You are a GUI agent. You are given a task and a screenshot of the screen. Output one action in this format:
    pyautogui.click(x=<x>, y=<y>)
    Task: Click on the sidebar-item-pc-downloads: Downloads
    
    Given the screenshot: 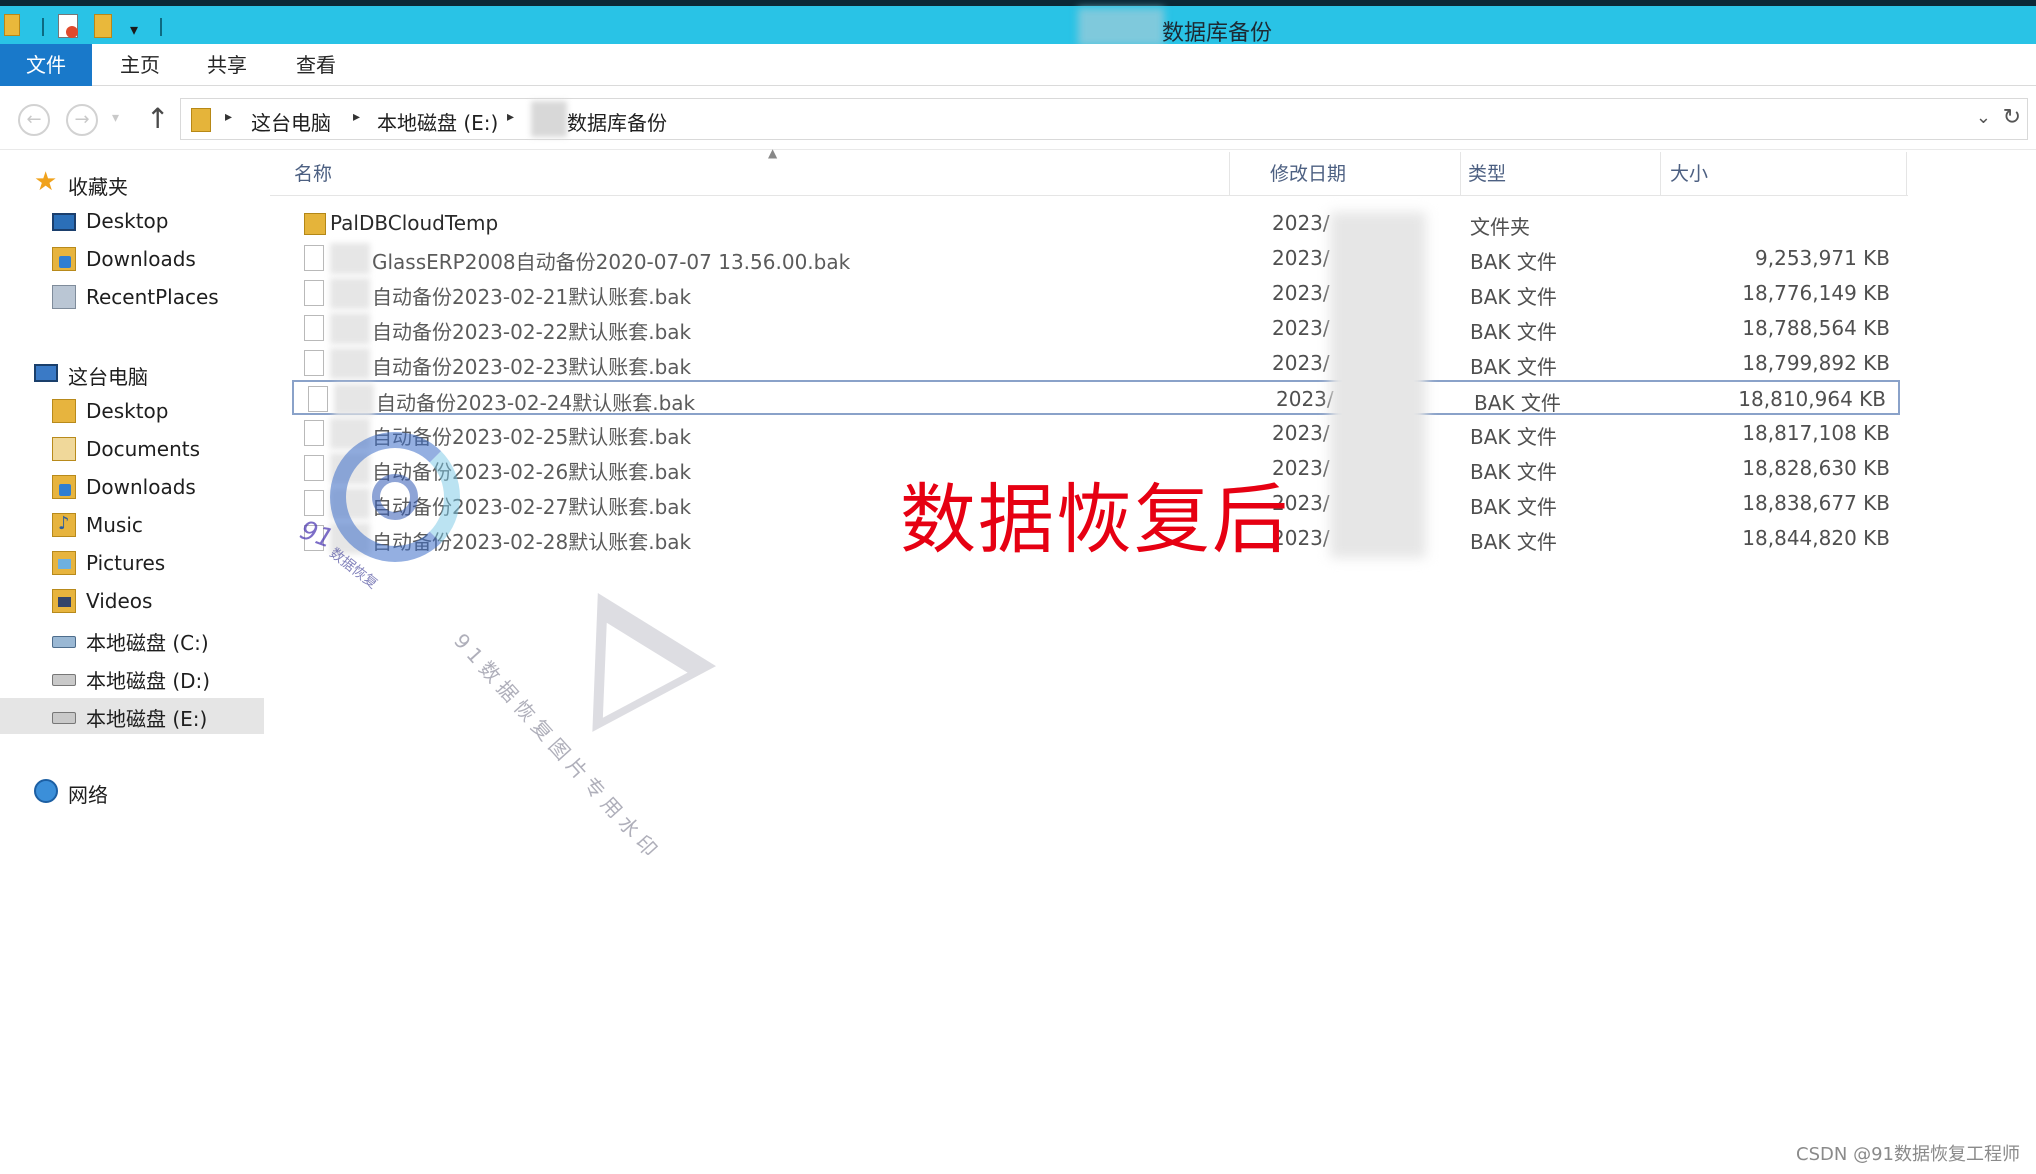 What is the action you would take?
    pyautogui.click(x=132, y=488)
    